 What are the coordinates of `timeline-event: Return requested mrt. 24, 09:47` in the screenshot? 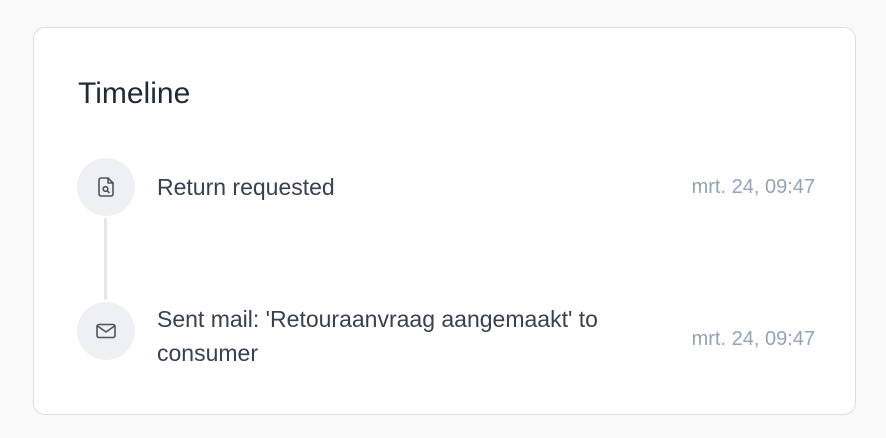 It's located at (446, 188).